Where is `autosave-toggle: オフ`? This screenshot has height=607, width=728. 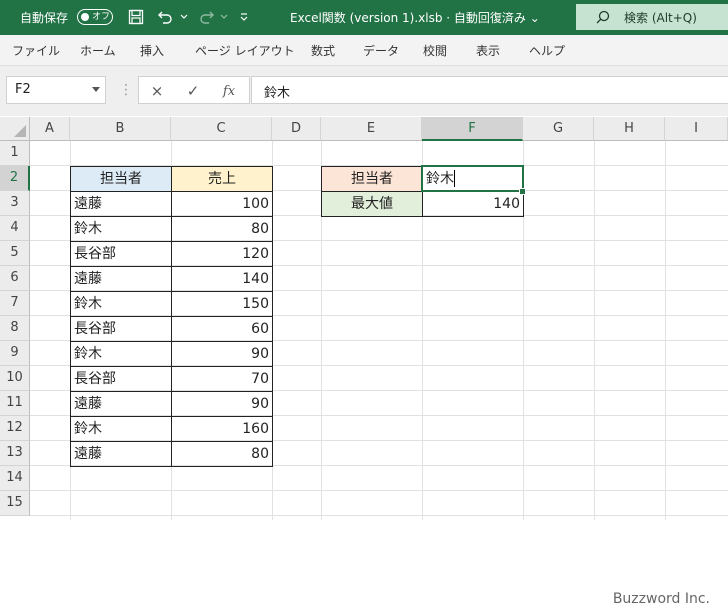
autosave-toggle: オフ is located at coordinates (95, 17).